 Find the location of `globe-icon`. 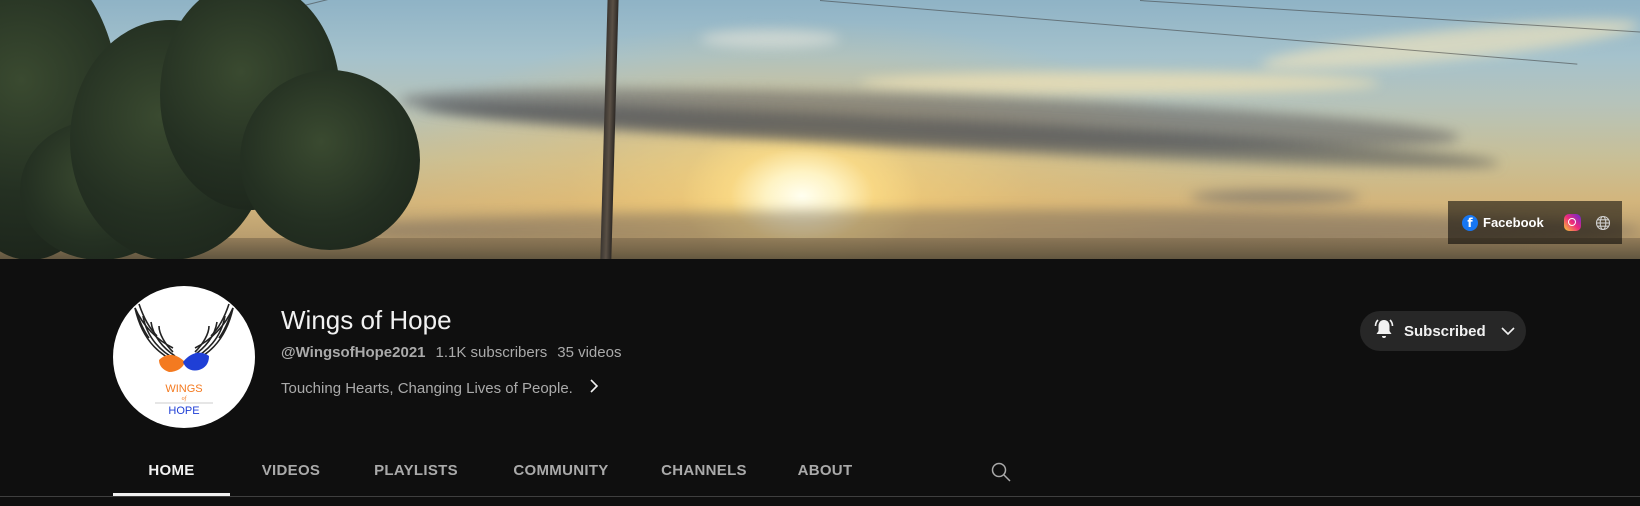

globe-icon is located at coordinates (1603, 223).